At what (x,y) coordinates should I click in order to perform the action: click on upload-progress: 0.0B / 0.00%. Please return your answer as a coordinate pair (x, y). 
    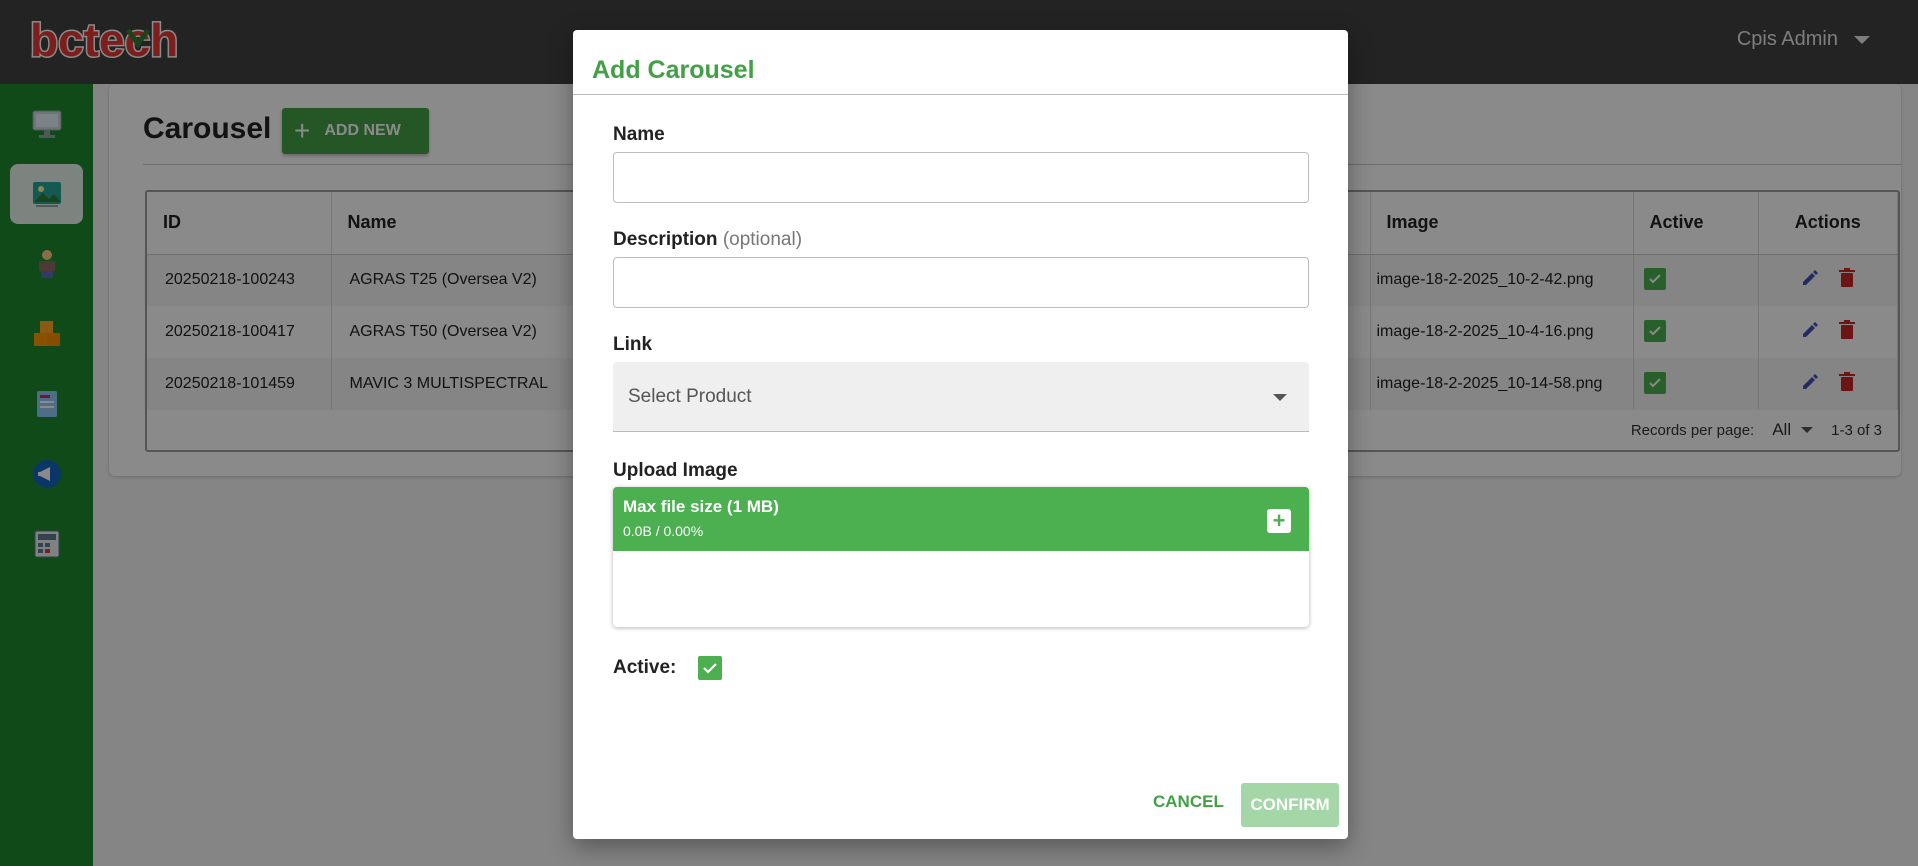
    Looking at the image, I should click on (663, 531).